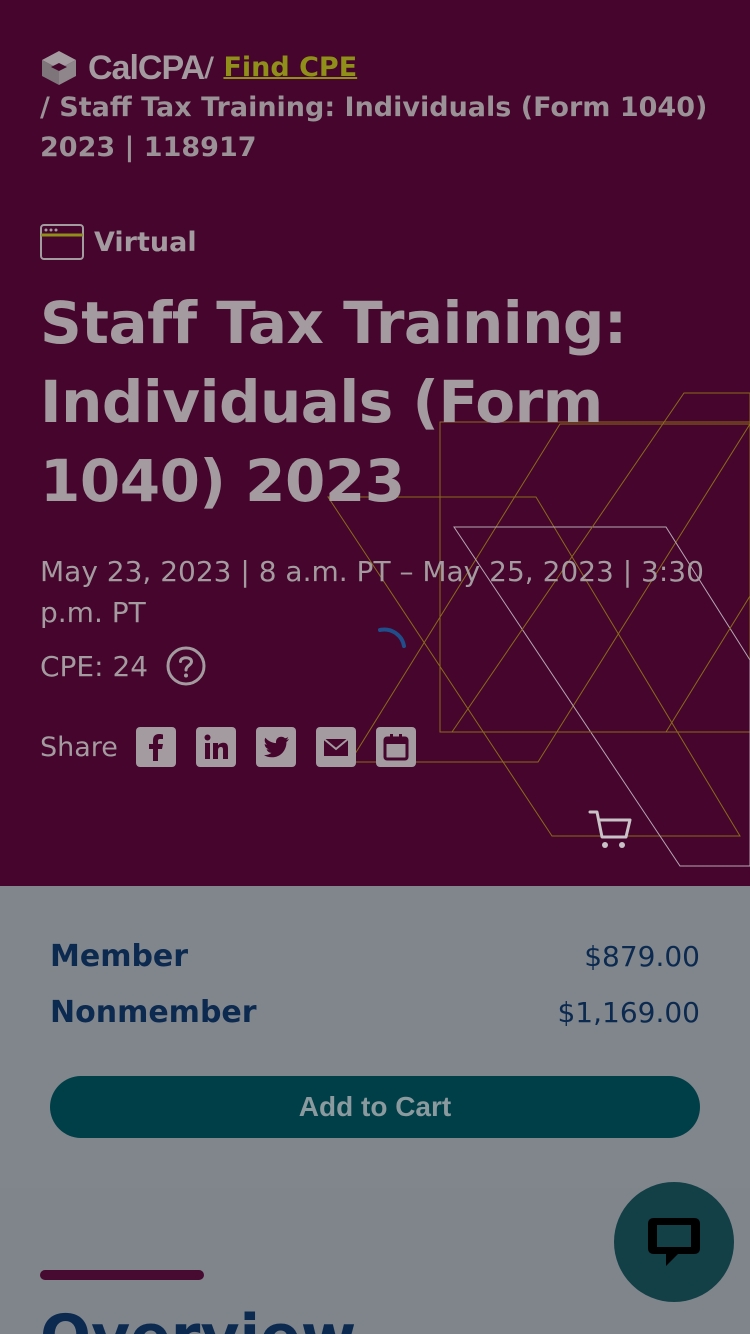 This screenshot has width=750, height=1334. Describe the element at coordinates (94, 666) in the screenshot. I see `cpe-label: CPE: 24` at that location.